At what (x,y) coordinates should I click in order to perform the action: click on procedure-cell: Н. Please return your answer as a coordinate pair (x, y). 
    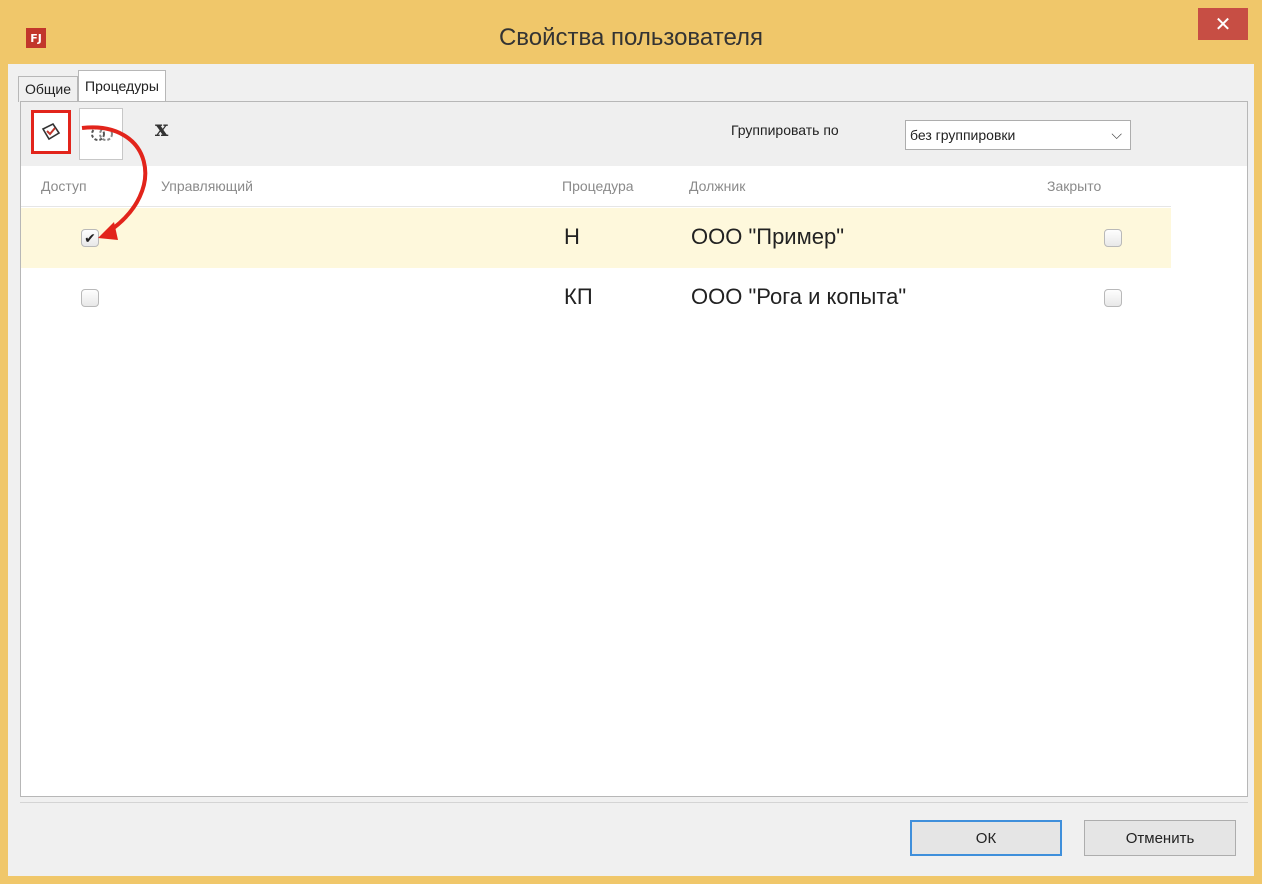
    Looking at the image, I should click on (572, 236).